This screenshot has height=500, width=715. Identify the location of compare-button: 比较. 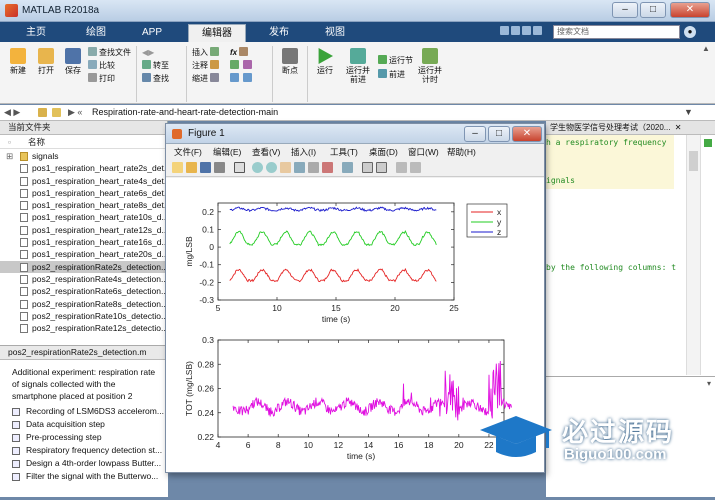
(109, 65).